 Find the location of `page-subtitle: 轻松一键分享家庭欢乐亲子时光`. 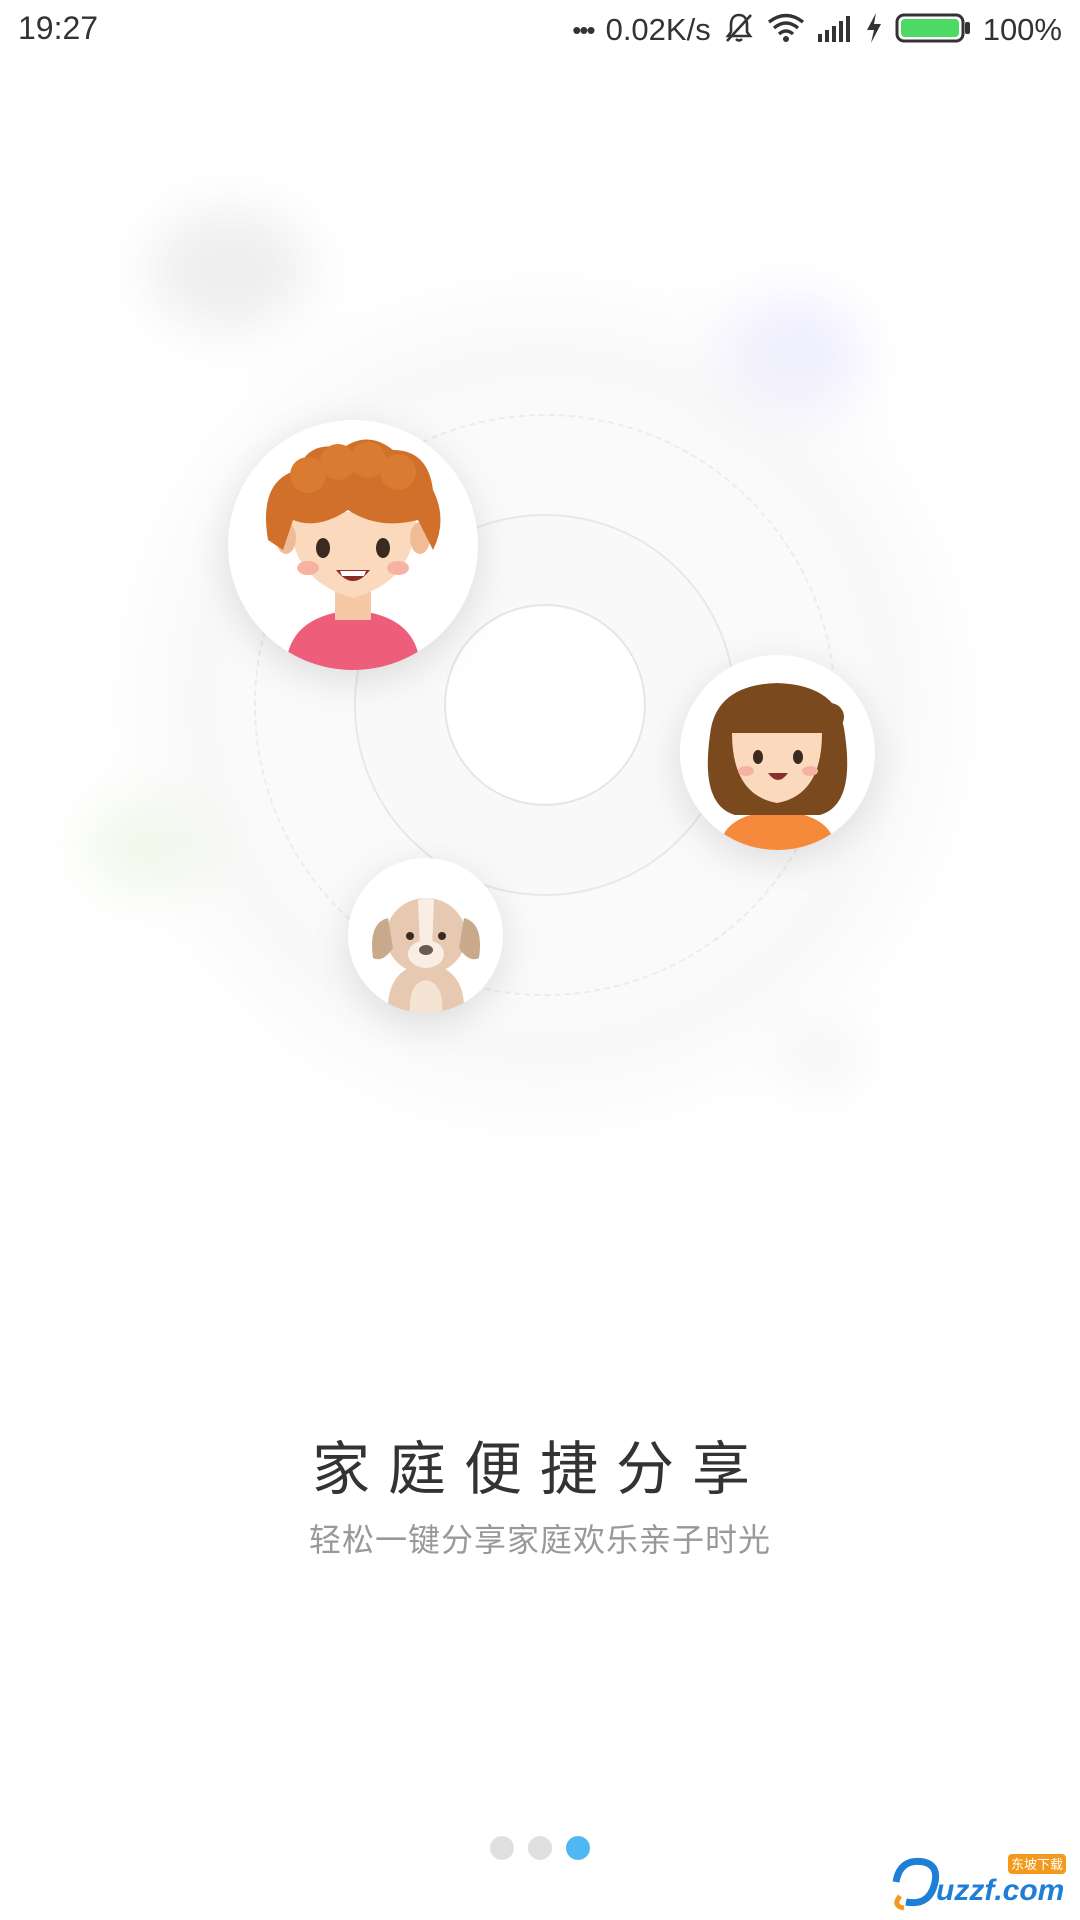

page-subtitle: 轻松一键分享家庭欢乐亲子时光 is located at coordinates (539, 1540).